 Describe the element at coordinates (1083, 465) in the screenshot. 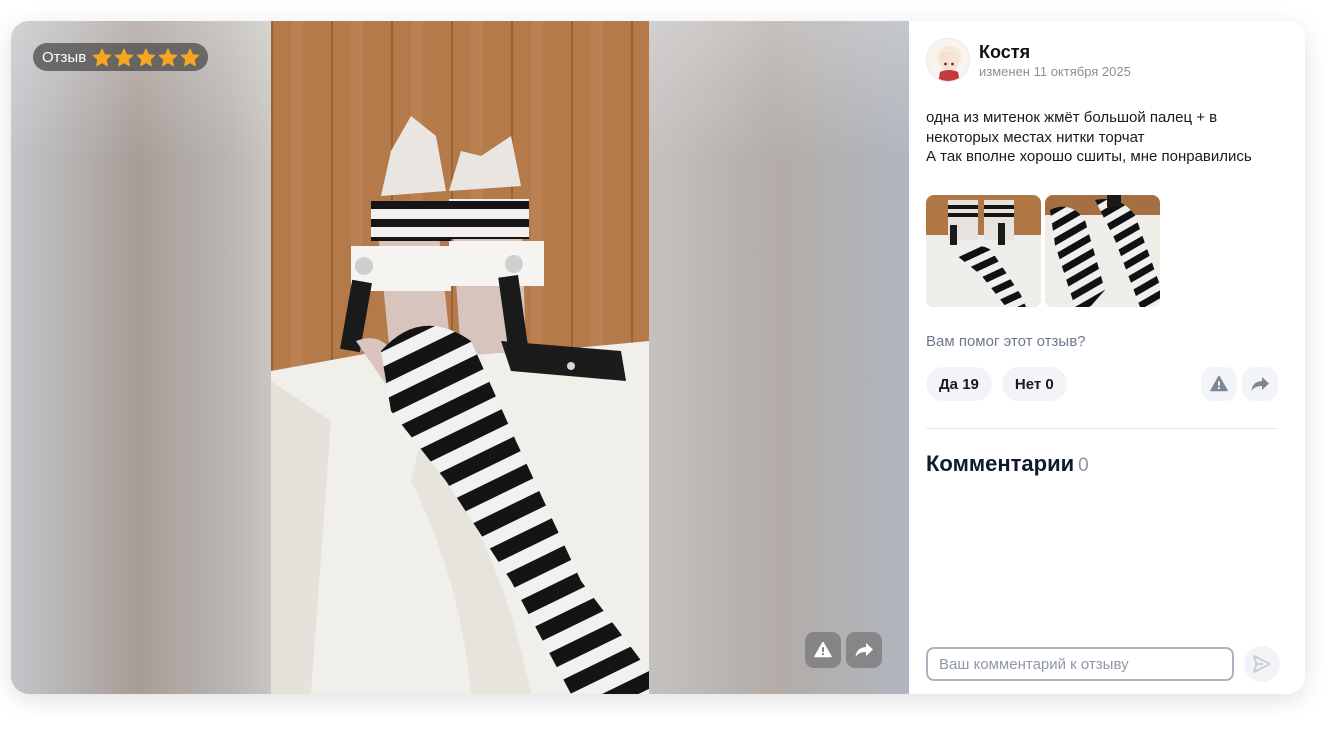

I see `comments-count: 0` at that location.